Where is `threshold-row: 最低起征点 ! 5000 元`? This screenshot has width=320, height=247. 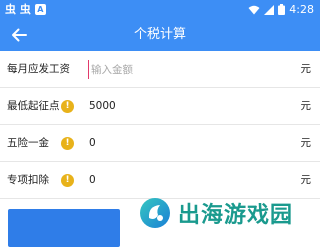
threshold-row: 最低起征点 ! 5000 元 is located at coordinates (160, 106).